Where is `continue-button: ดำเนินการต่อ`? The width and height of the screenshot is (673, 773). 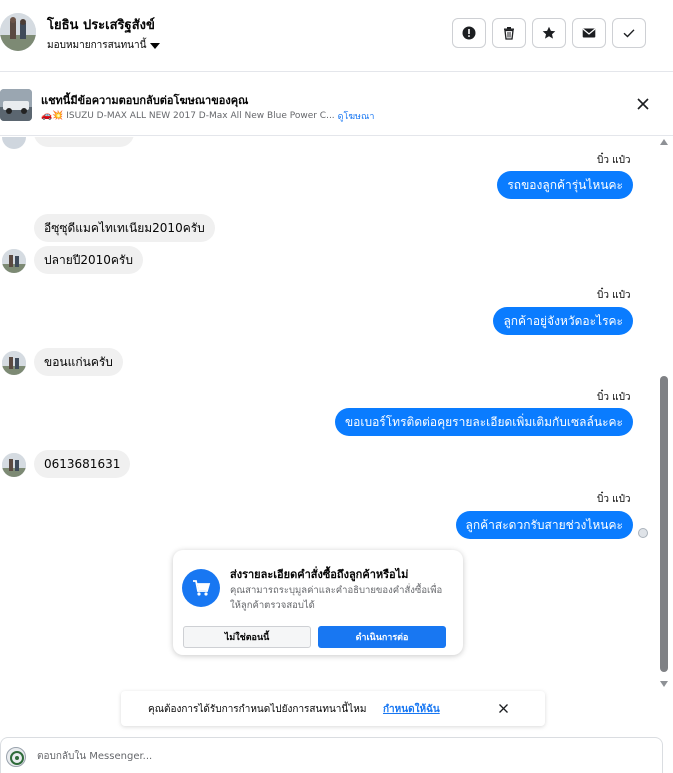
continue-button: ดำเนินการต่อ is located at coordinates (382, 637).